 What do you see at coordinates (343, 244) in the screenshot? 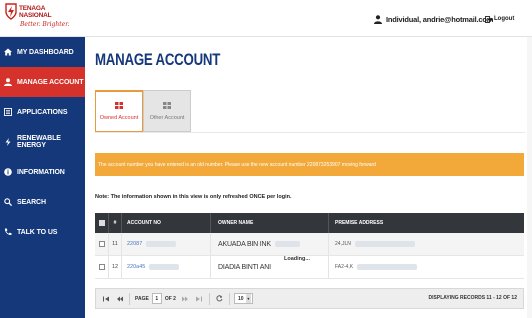
I see `premise-address: 24,JLN` at bounding box center [343, 244].